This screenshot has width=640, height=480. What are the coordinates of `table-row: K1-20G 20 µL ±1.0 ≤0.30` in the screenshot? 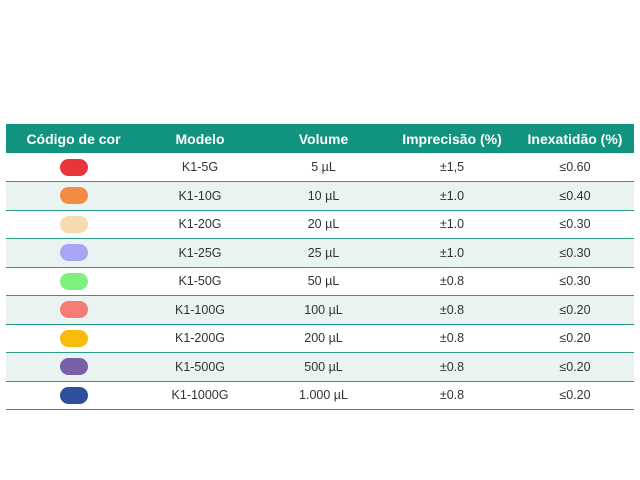 It's located at (320, 224).